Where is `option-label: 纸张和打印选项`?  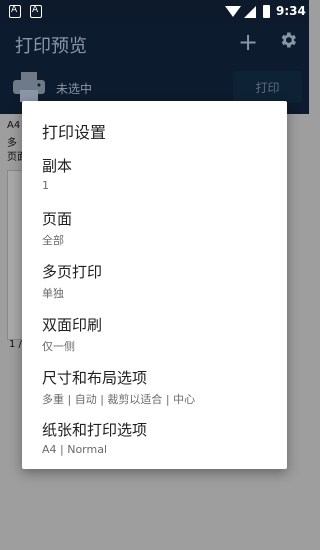
option-label: 纸张和打印选项 is located at coordinates (95, 430).